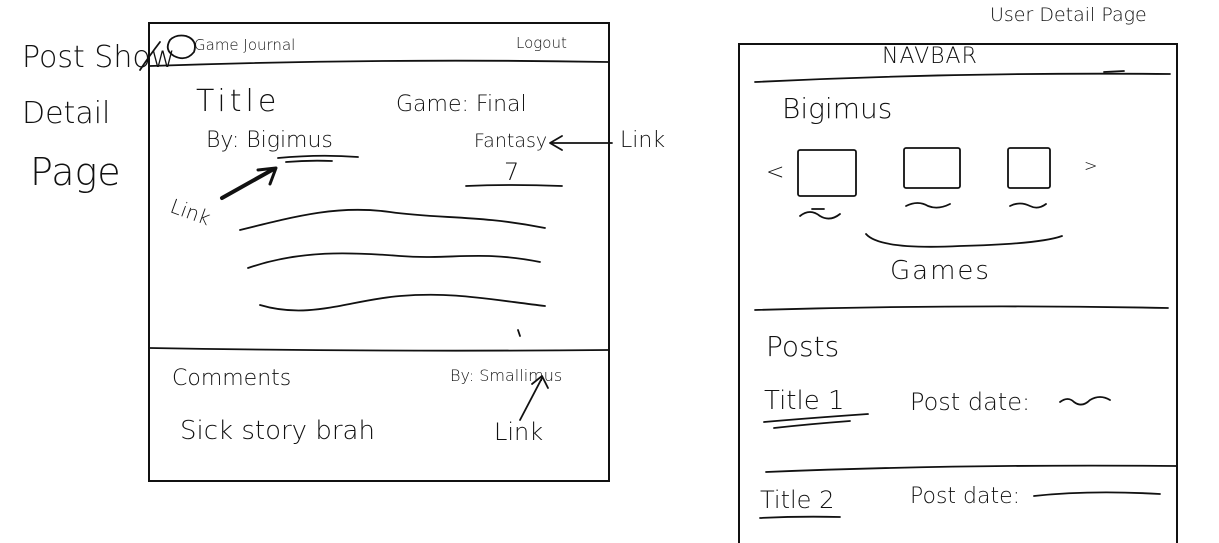 Image resolution: width=1219 pixels, height=543 pixels. Describe the element at coordinates (797, 500) in the screenshot. I see `post-2-title-link: Title 2` at that location.